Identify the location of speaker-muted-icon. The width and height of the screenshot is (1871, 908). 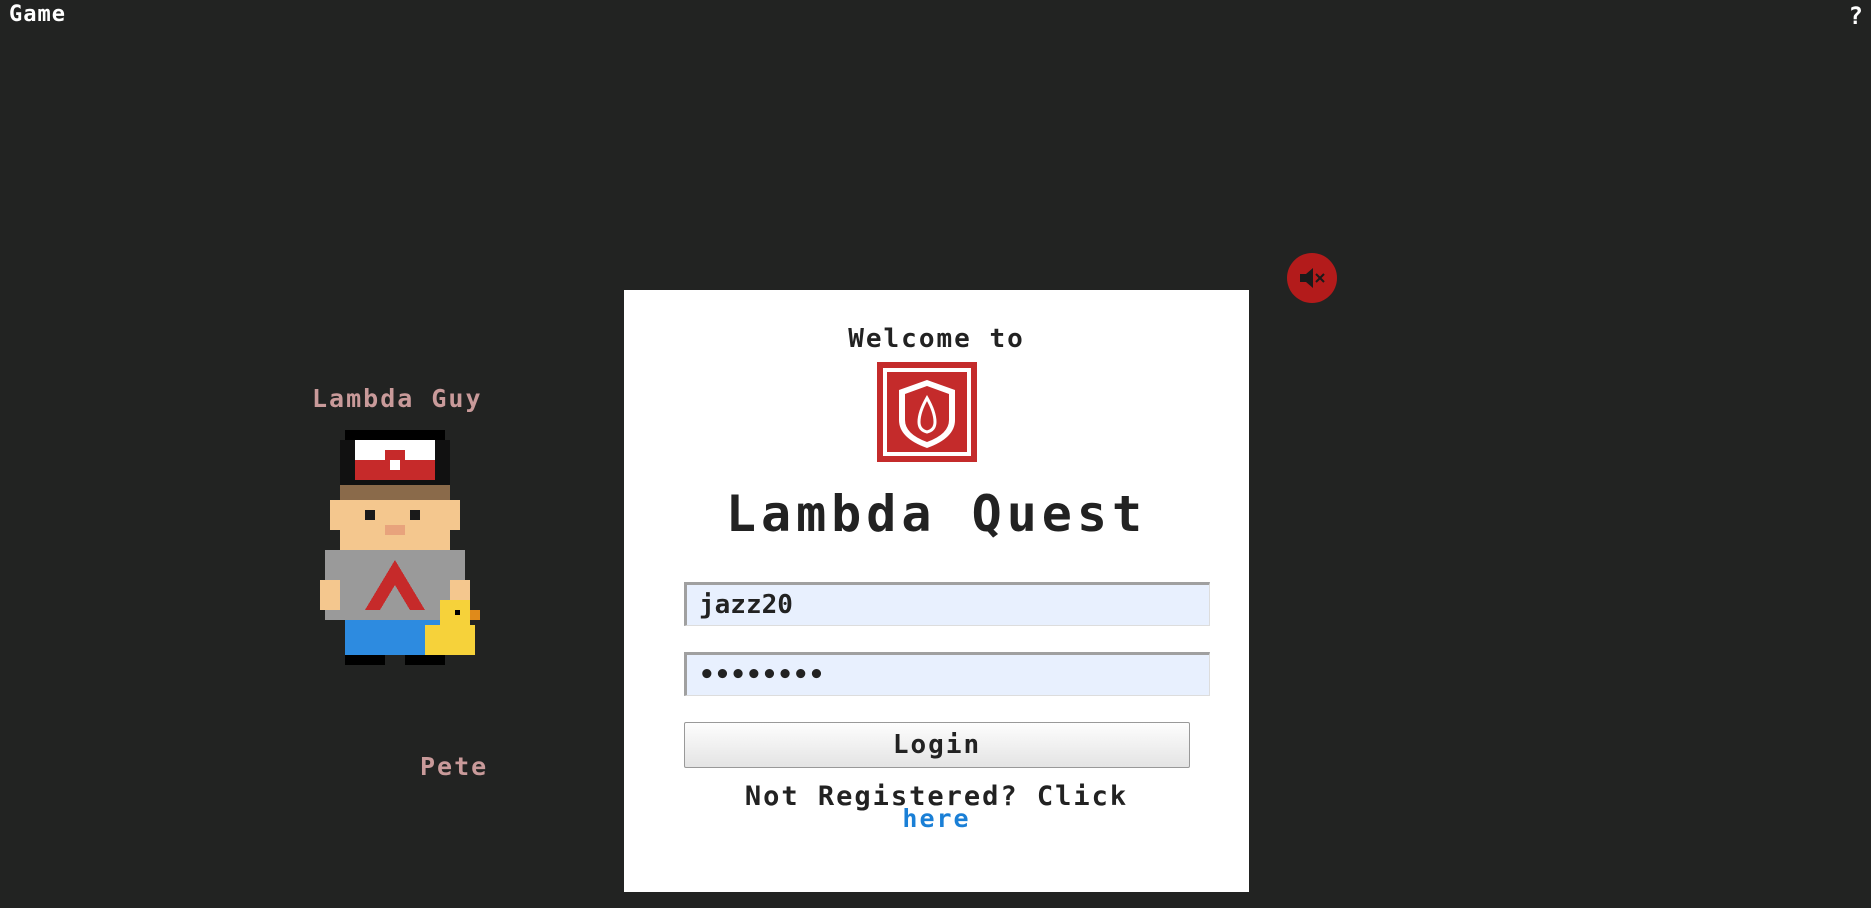
(1312, 278).